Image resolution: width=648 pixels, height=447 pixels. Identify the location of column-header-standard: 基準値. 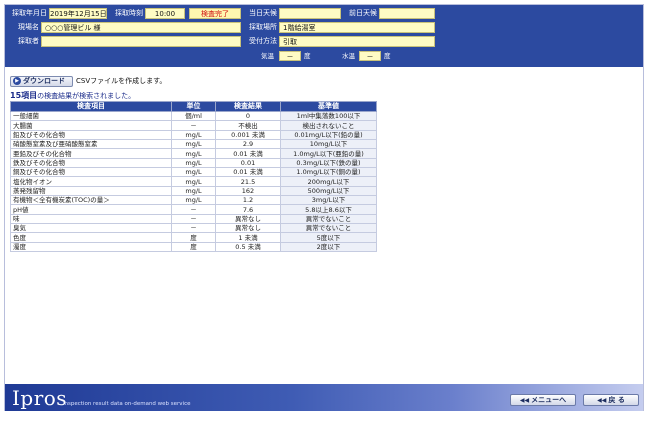
(328, 106).